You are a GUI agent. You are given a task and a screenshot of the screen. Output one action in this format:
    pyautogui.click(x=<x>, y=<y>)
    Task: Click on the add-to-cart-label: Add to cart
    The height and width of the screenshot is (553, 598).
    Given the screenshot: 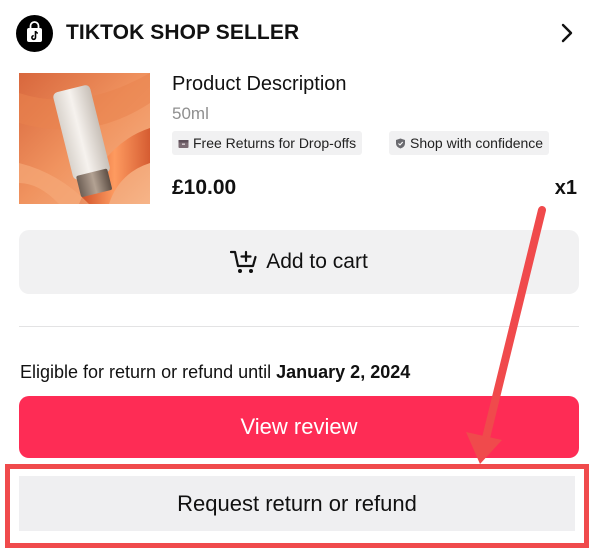 What is the action you would take?
    pyautogui.click(x=317, y=261)
    